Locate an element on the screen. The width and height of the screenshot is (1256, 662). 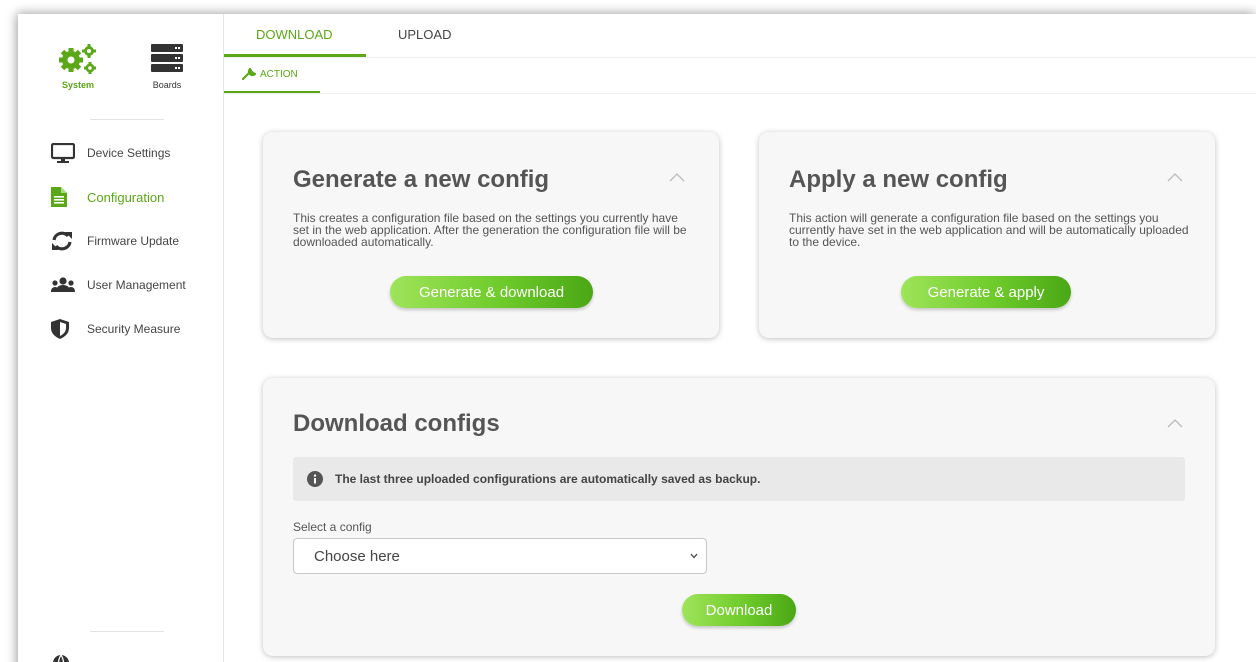
sidebar-item-firmware-update: Firmware Update is located at coordinates (115, 241).